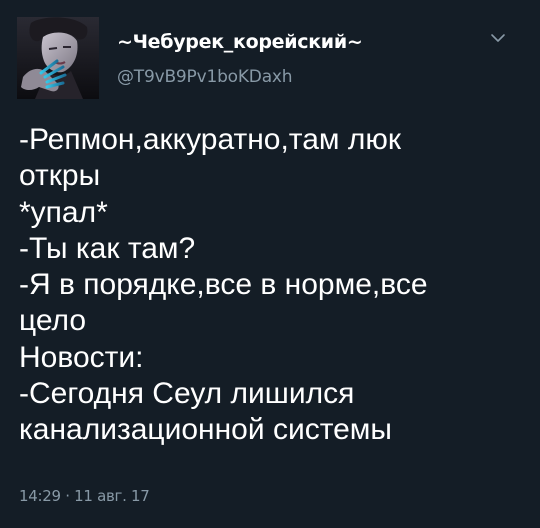  I want to click on chevron-down-icon, so click(498, 38).